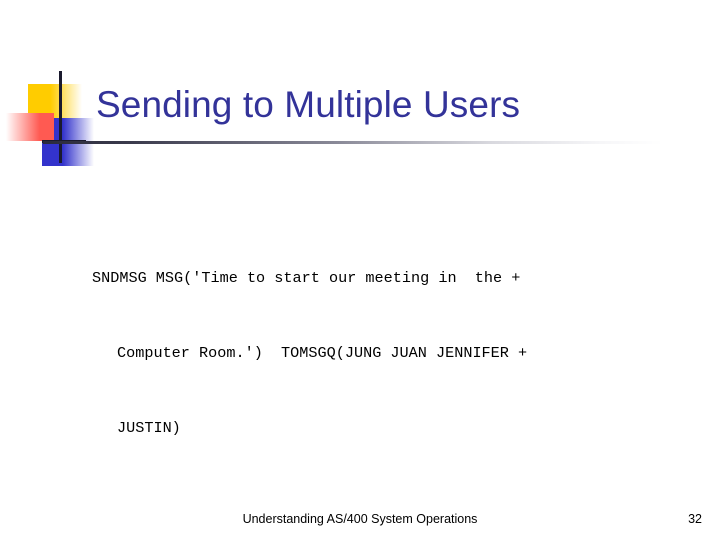 The width and height of the screenshot is (720, 540). Describe the element at coordinates (360, 519) in the screenshot. I see `footer-title: Understanding AS/400 System Operations` at that location.